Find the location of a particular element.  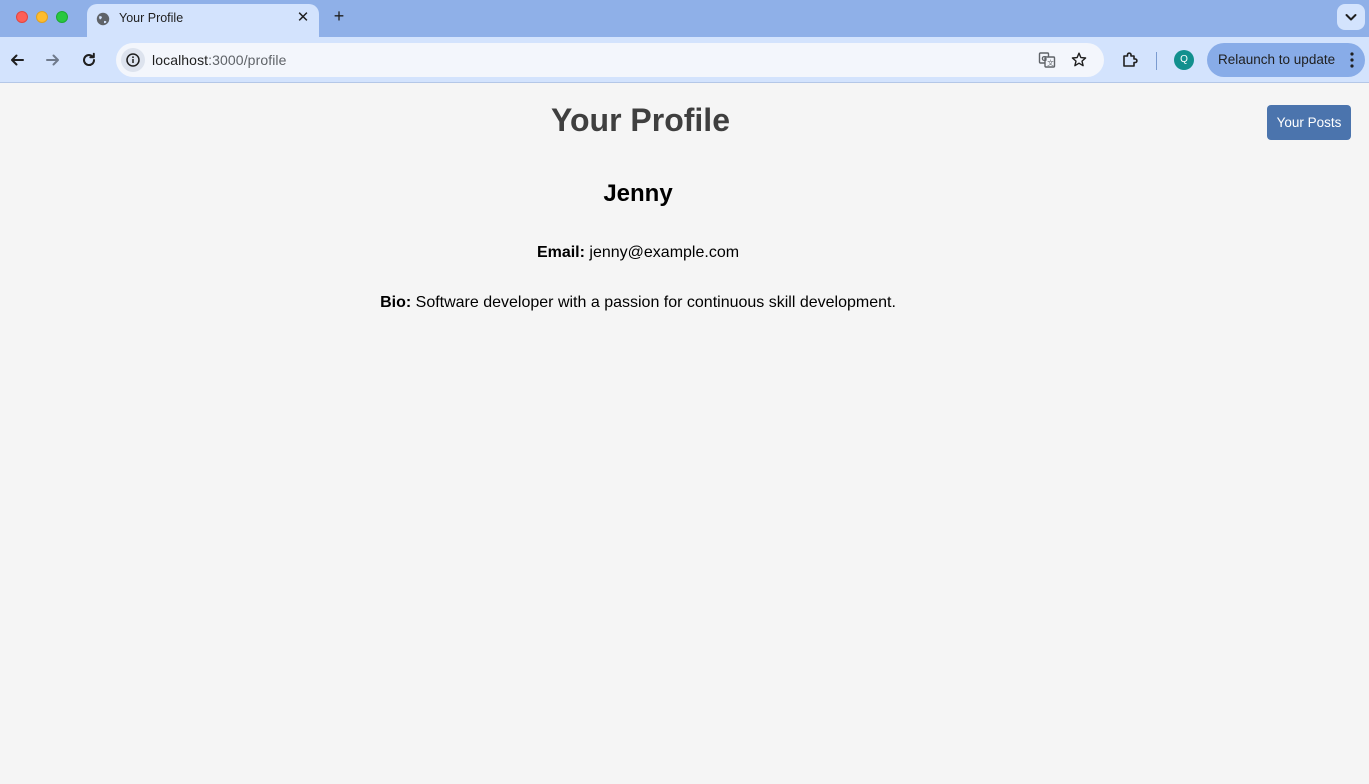

relaunch-label: Relaunch to update is located at coordinates (1277, 59).